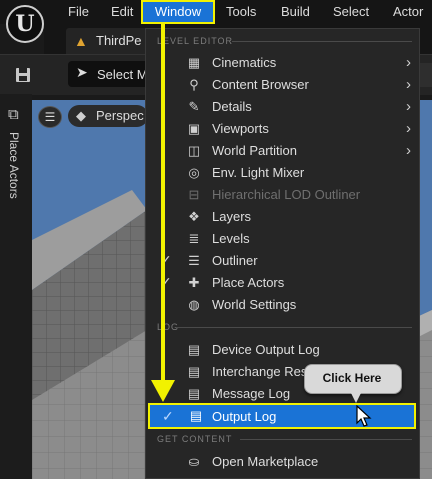 Image resolution: width=432 pixels, height=479 pixels. I want to click on menu-item-label: Outliner, so click(235, 260).